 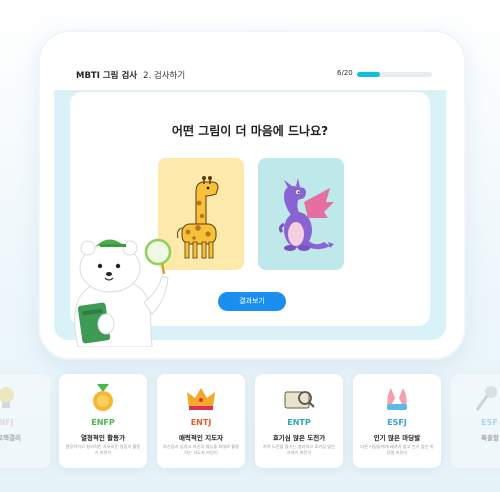 What do you see at coordinates (252, 301) in the screenshot?
I see `result-button: 결과보기` at bounding box center [252, 301].